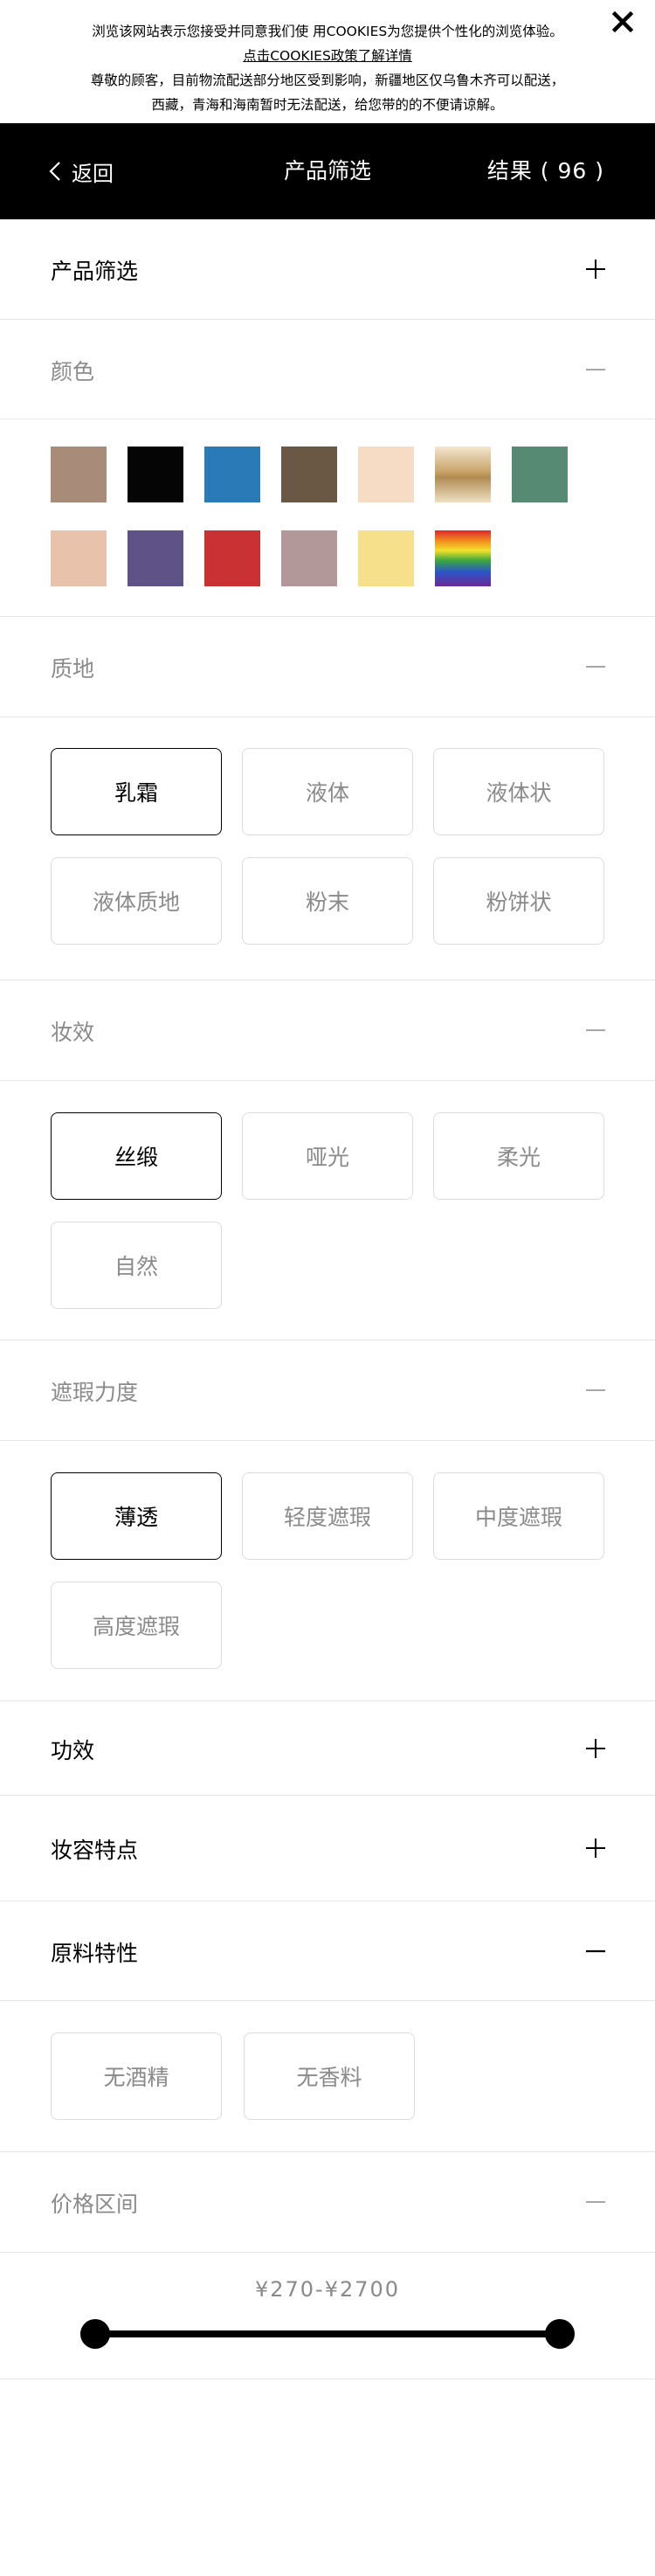  Describe the element at coordinates (136, 1625) in the screenshot. I see `option-coverage-full: 高度遮瑕` at that location.